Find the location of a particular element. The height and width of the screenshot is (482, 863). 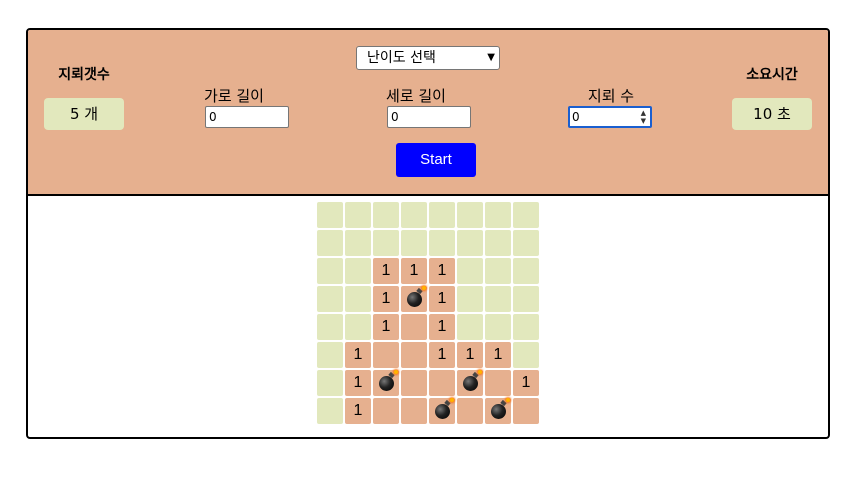

mine-count-display: 5 개 is located at coordinates (84, 114).